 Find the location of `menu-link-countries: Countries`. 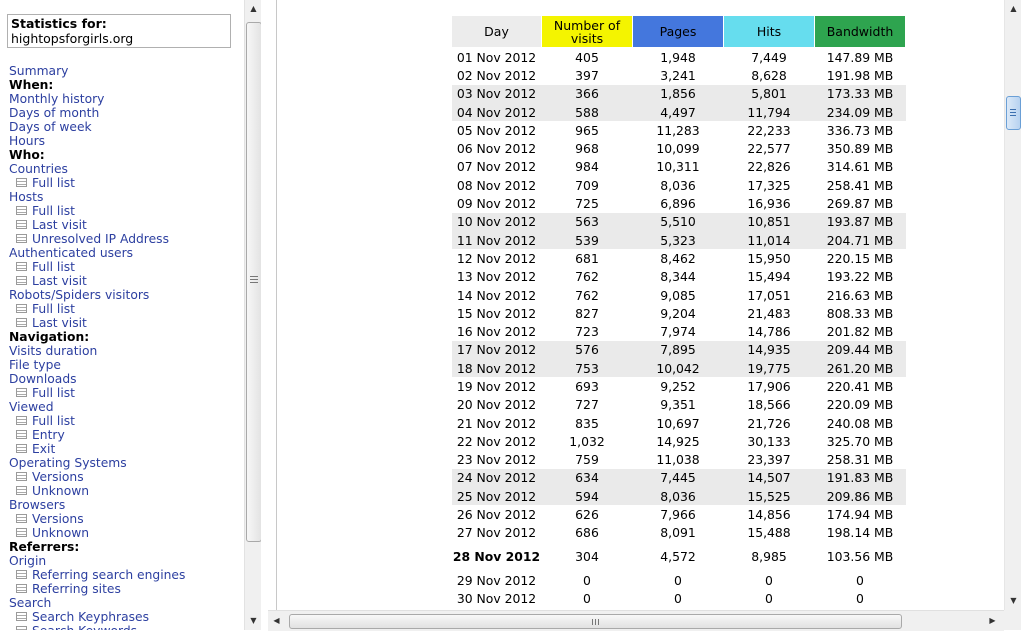

menu-link-countries: Countries is located at coordinates (129, 169).